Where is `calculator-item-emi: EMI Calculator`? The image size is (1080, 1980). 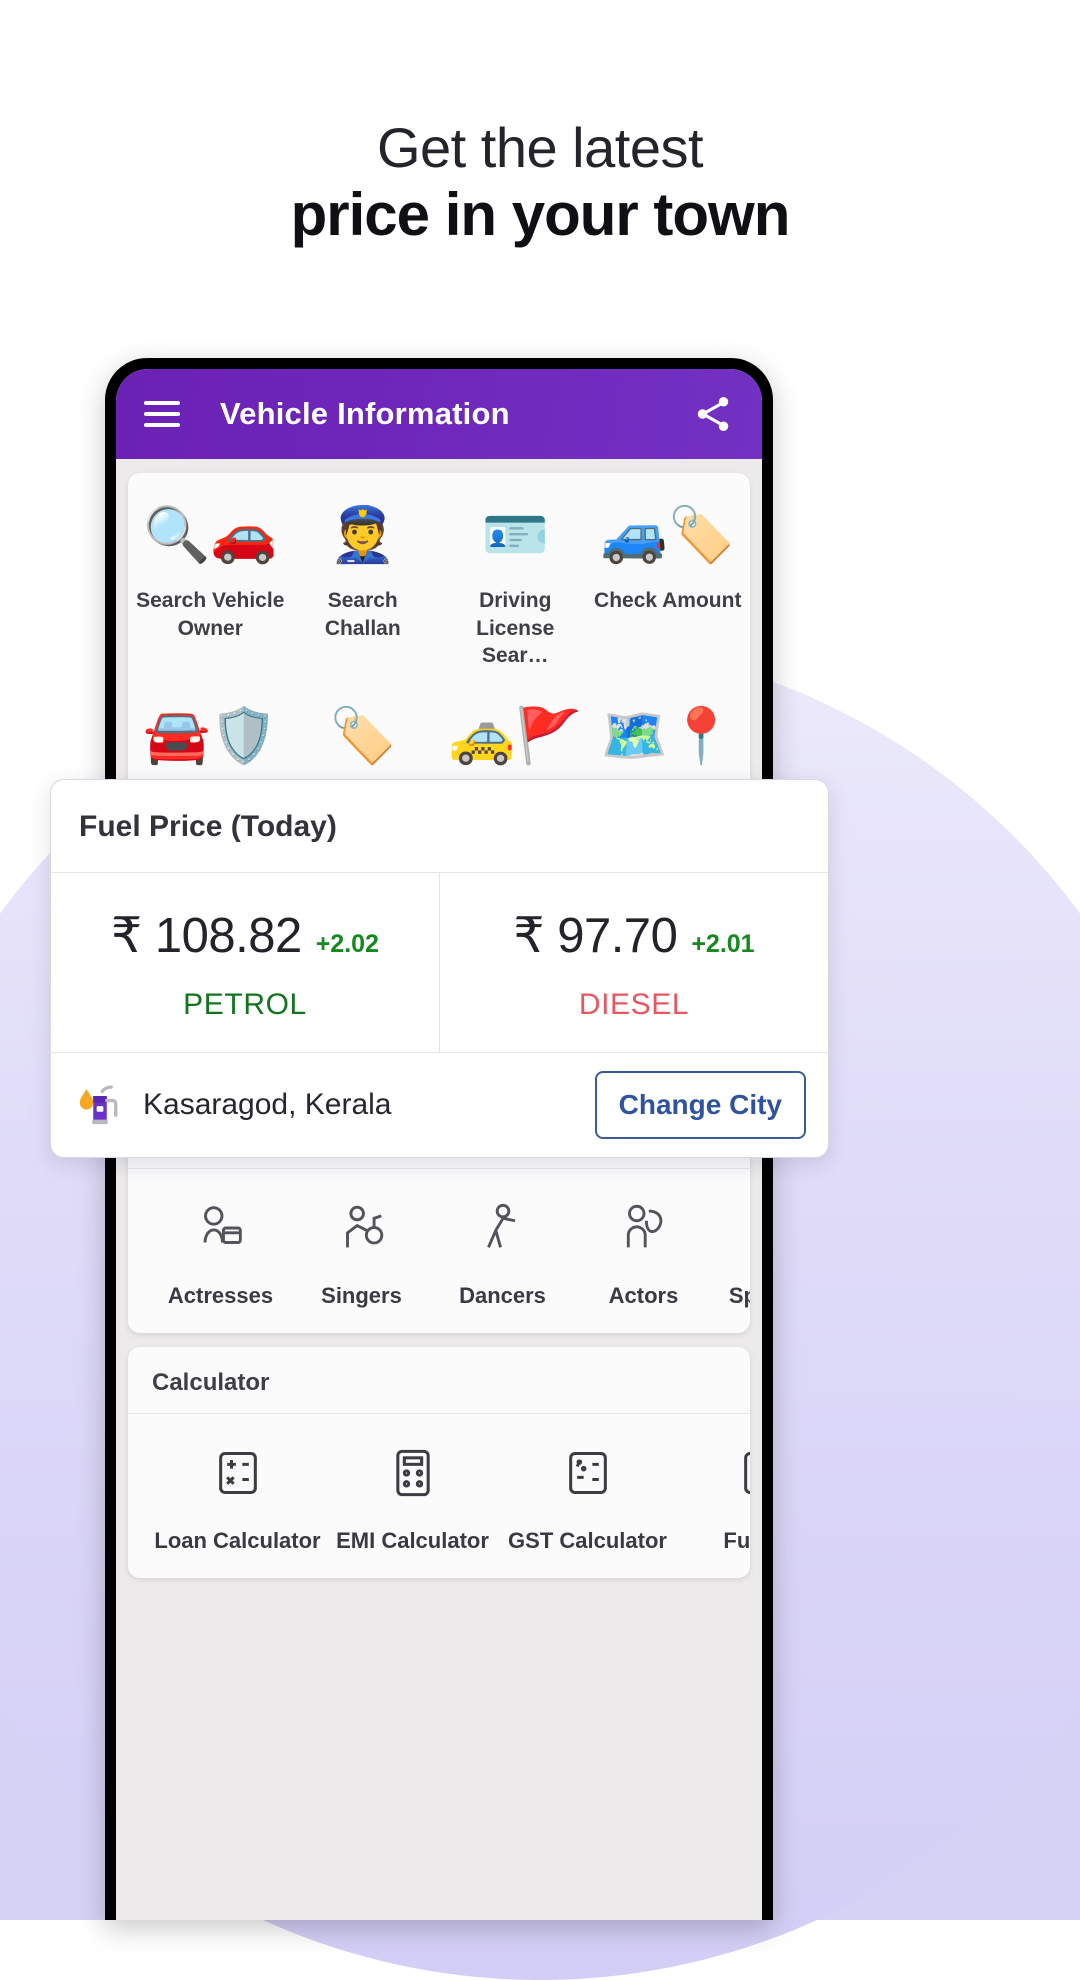 calculator-item-emi: EMI Calculator is located at coordinates (412, 1494).